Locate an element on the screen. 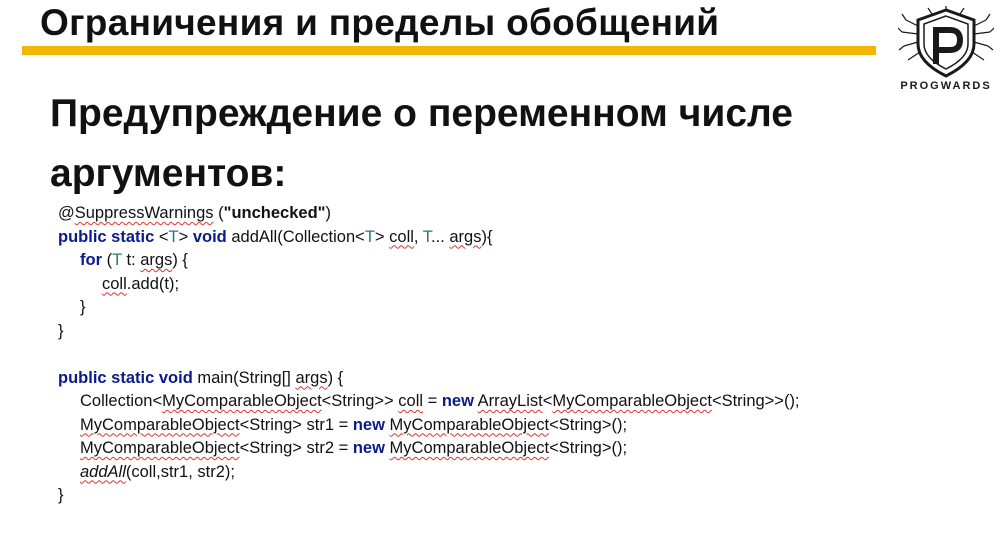 The image size is (1000, 550). code-line: @SuppressWarnings ("unchecked") is located at coordinates (194, 213).